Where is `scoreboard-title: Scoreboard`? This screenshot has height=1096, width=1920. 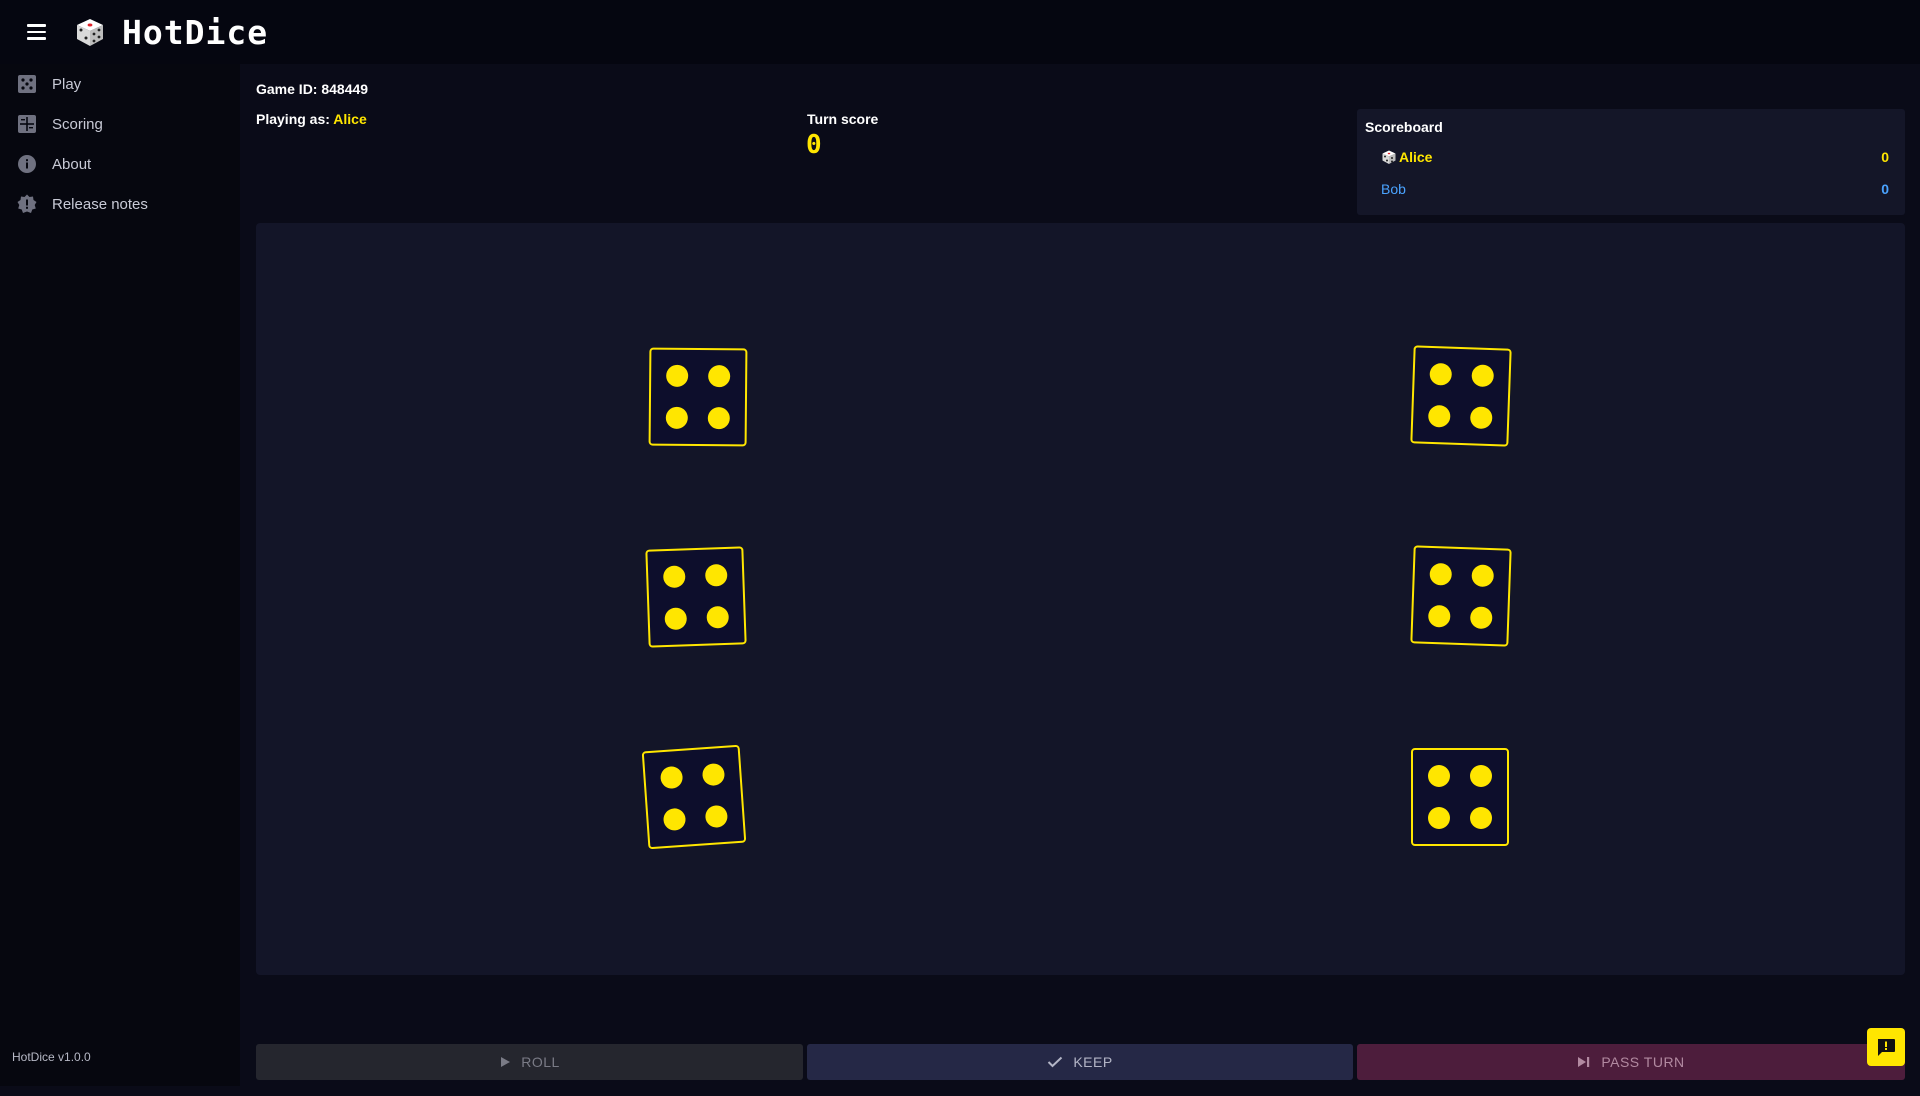
scoreboard-title: Scoreboard is located at coordinates (1404, 127).